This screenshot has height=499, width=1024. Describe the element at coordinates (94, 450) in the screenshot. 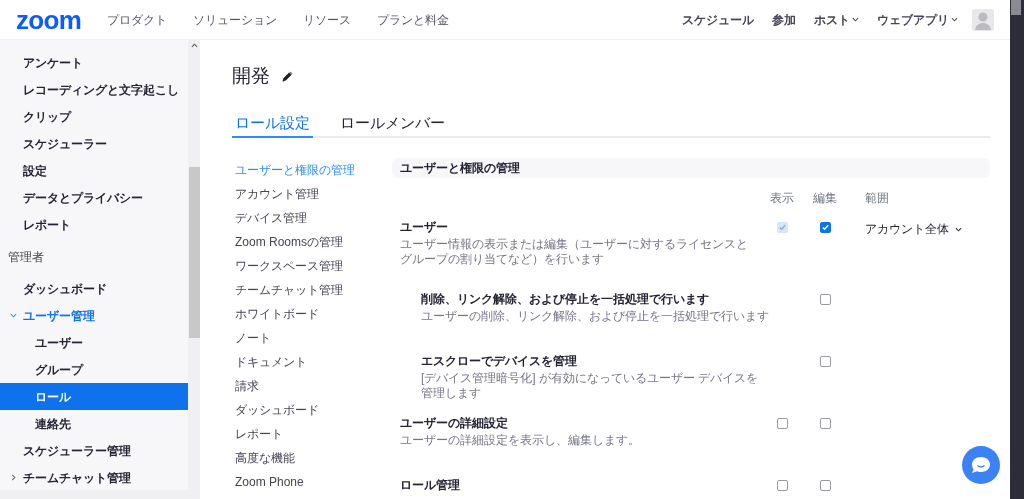

I see `sidebar-item: スケジューラー管理` at that location.